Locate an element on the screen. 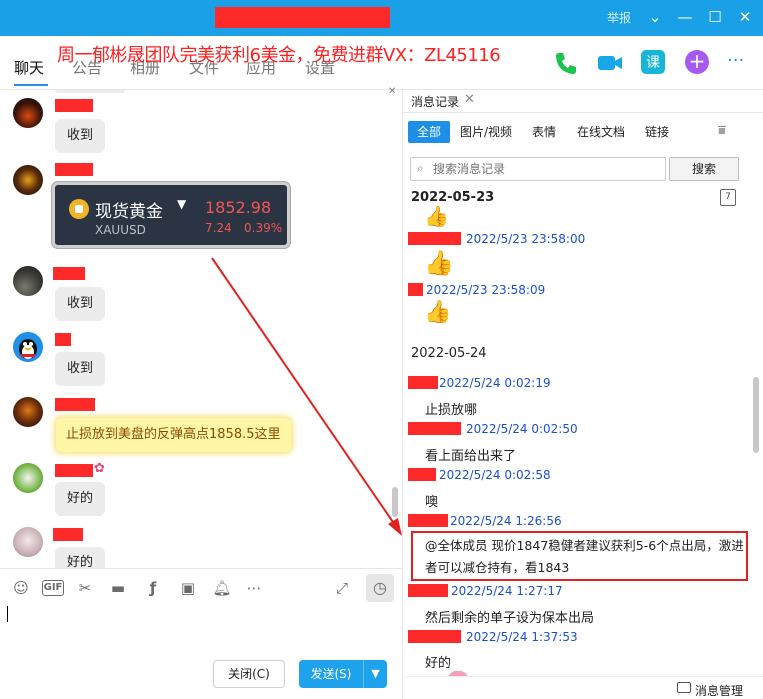 The width and height of the screenshot is (763, 699). filter-links: 链接 is located at coordinates (657, 132).